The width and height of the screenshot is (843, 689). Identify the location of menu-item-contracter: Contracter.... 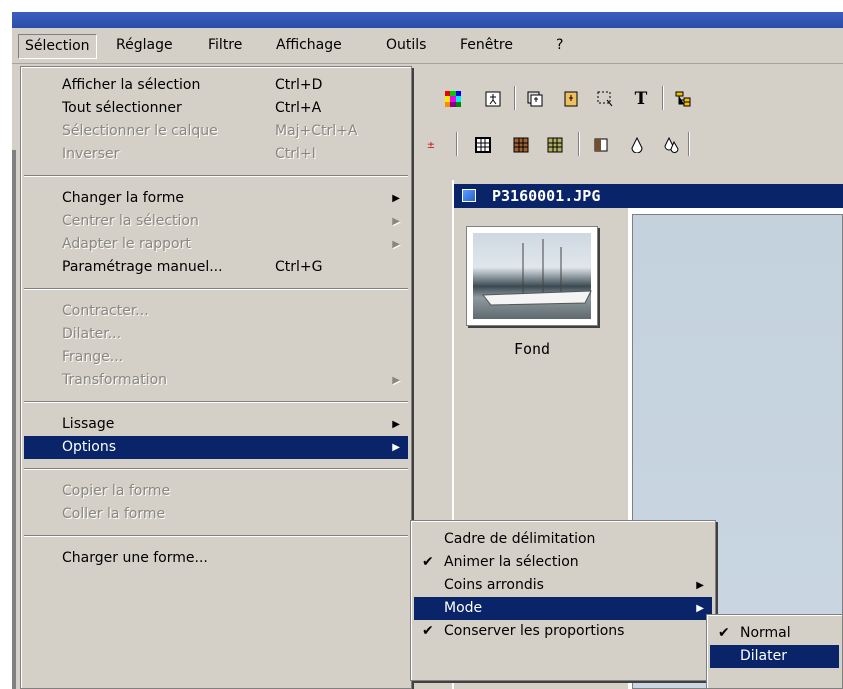
(105, 311).